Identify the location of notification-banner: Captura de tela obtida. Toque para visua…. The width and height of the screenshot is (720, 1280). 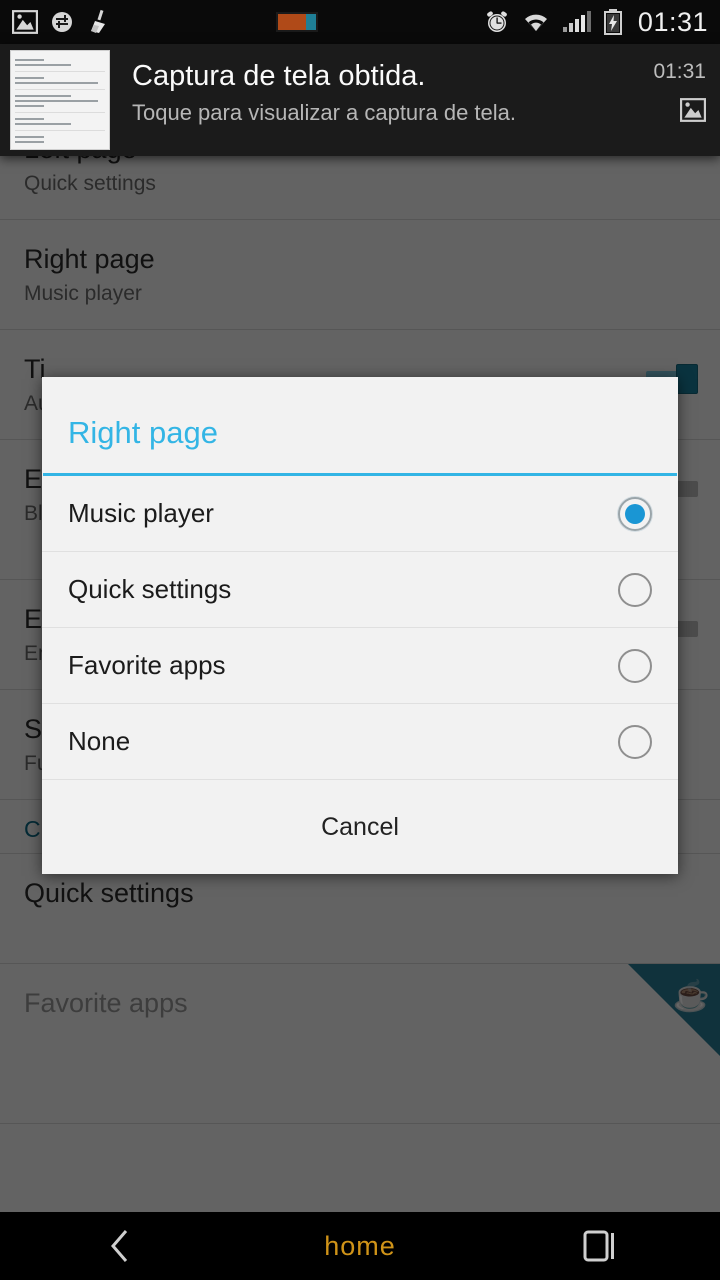
(360, 100).